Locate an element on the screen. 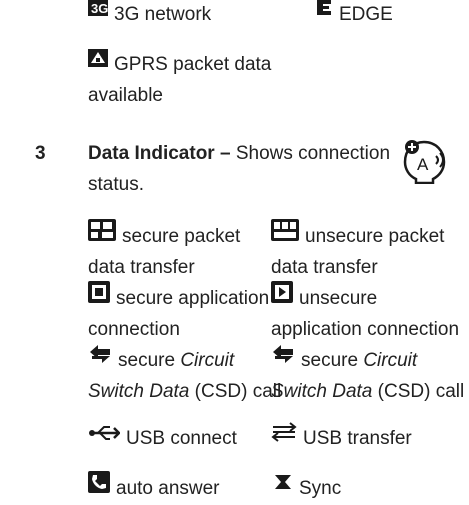 The image size is (469, 505). indicator-secure-app-l1: secure application is located at coordinates (193, 299).